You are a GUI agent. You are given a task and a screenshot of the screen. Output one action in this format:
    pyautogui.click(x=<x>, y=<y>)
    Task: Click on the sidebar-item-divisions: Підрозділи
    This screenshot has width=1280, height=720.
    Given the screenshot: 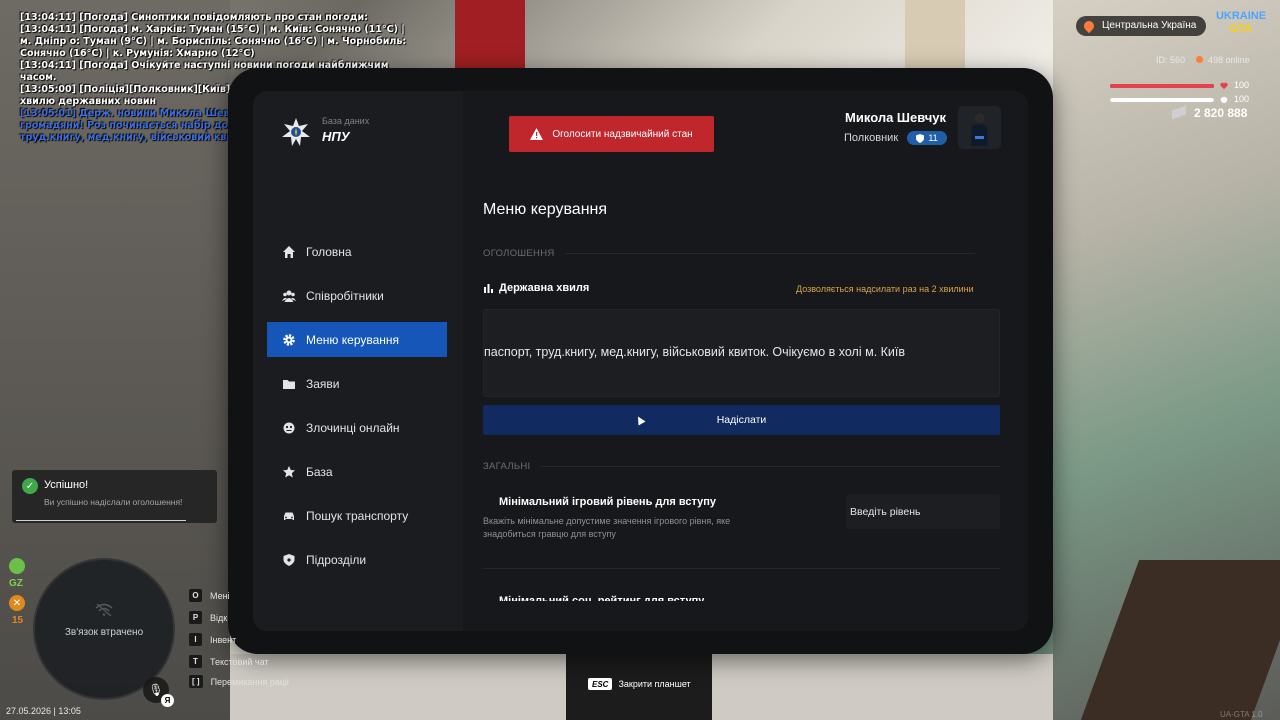 What is the action you would take?
    pyautogui.click(x=357, y=559)
    